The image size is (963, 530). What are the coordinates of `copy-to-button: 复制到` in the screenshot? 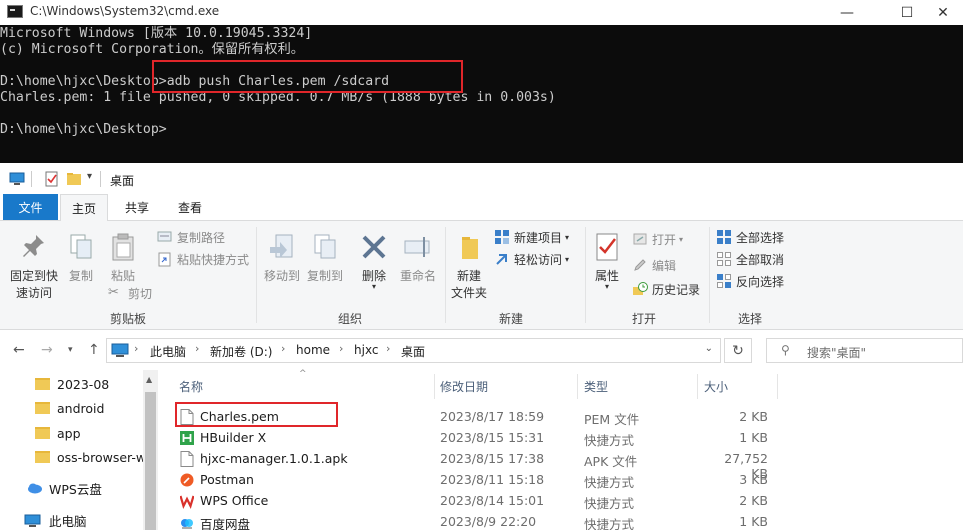 It's located at (325, 257).